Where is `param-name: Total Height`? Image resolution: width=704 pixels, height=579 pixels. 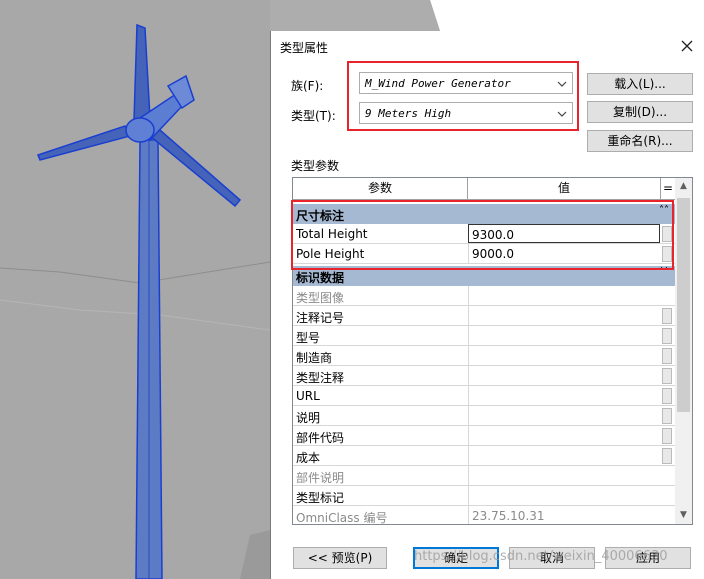 param-name: Total Height is located at coordinates (332, 234).